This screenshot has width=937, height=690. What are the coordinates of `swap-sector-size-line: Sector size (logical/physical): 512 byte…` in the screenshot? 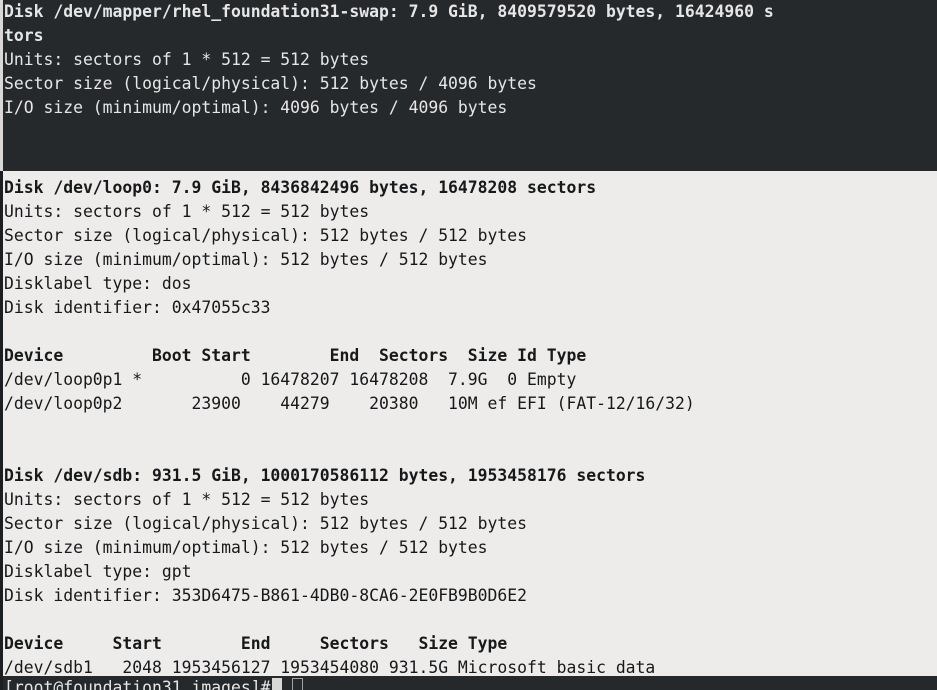 It's located at (270, 83).